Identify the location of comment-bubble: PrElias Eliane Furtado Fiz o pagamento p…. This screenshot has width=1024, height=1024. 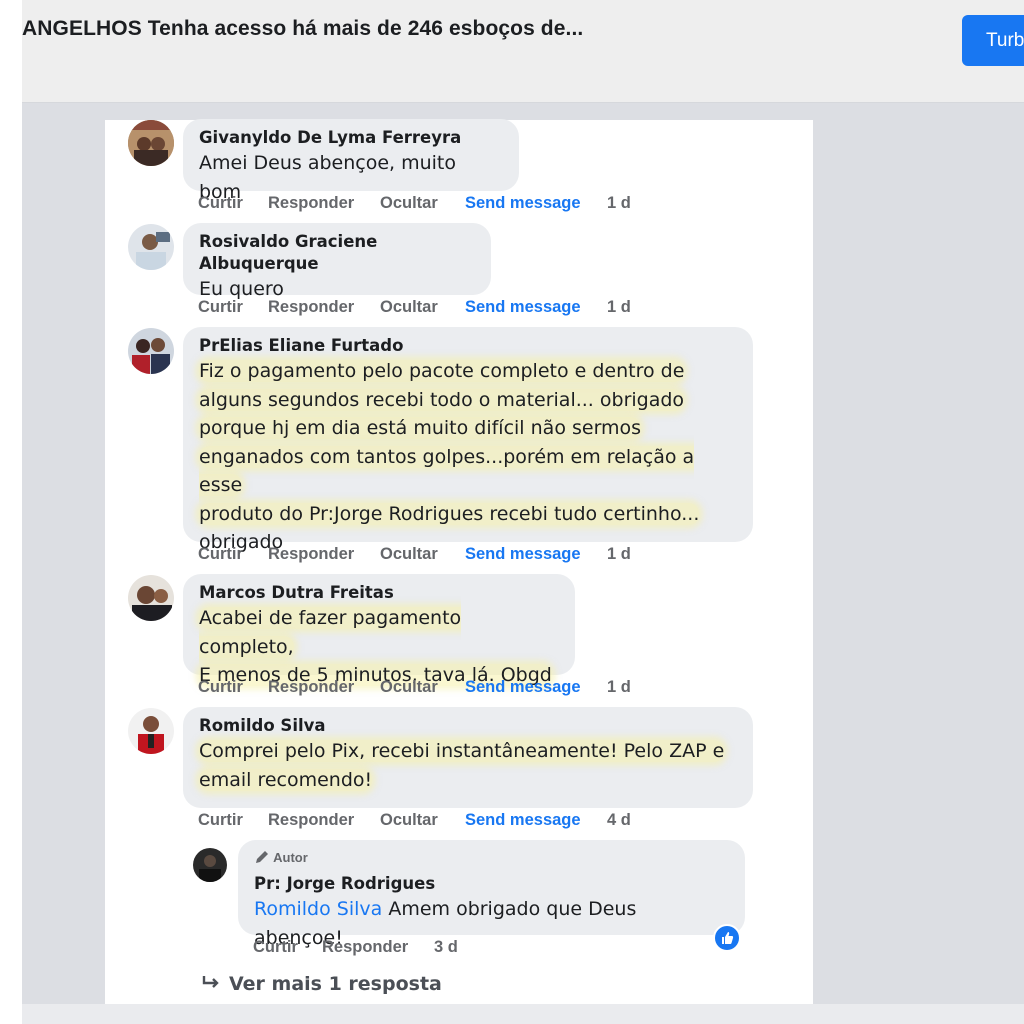
(468, 440).